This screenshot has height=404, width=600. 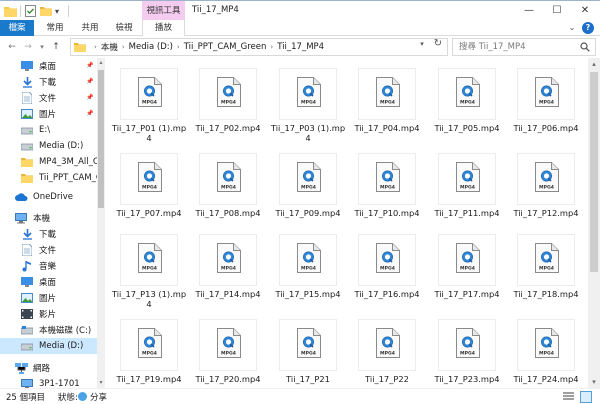 What do you see at coordinates (48, 234) in the screenshot?
I see `sidebar-item: 下載` at bounding box center [48, 234].